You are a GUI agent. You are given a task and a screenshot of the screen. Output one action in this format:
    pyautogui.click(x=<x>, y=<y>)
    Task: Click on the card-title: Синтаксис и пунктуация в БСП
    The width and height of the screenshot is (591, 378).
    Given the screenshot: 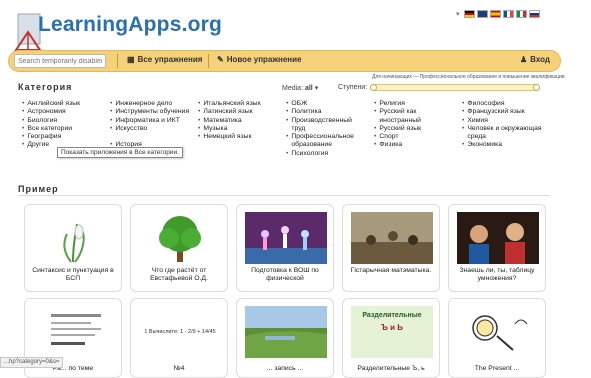 What is the action you would take?
    pyautogui.click(x=73, y=274)
    